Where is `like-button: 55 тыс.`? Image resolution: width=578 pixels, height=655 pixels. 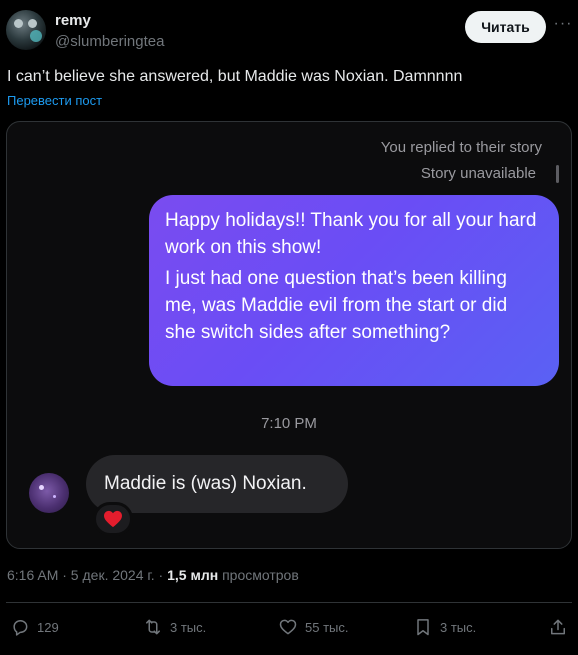
like-button: 55 тыс. is located at coordinates (313, 627).